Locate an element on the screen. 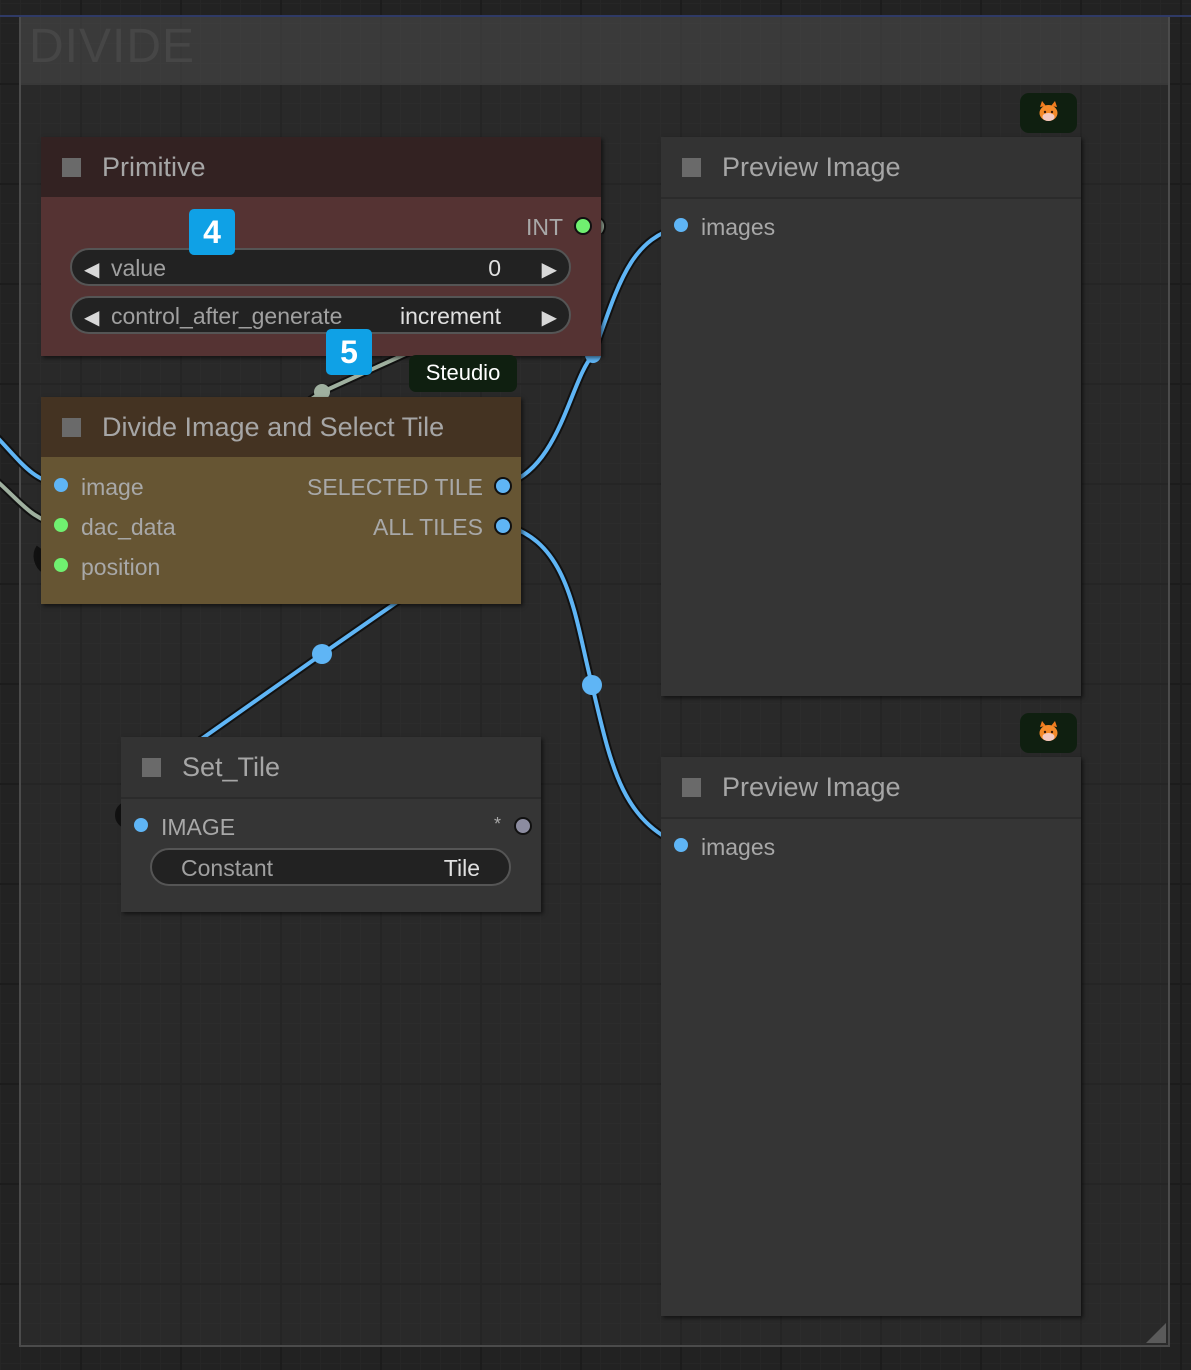 This screenshot has height=1370, width=1191. node-header: Primitive is located at coordinates (321, 167).